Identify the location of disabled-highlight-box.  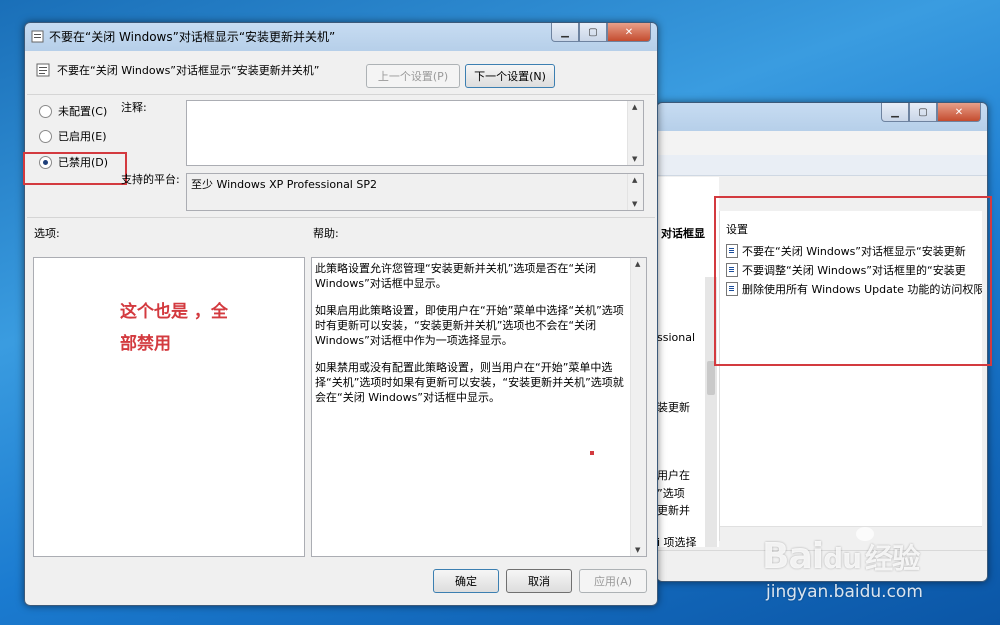
(75, 168).